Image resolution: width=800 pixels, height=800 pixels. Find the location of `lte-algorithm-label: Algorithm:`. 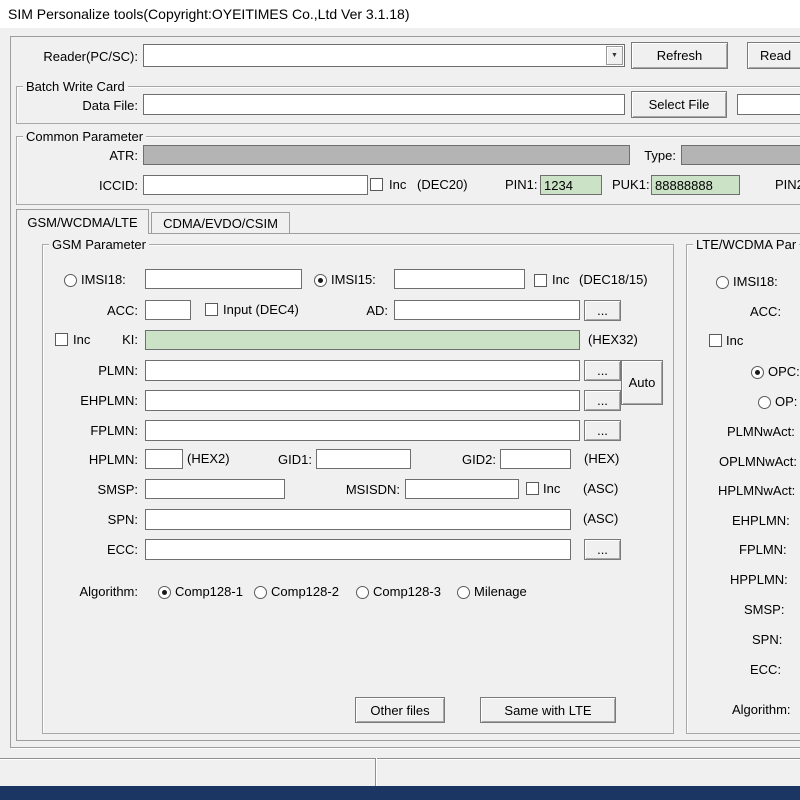

lte-algorithm-label: Algorithm: is located at coordinates (761, 709).